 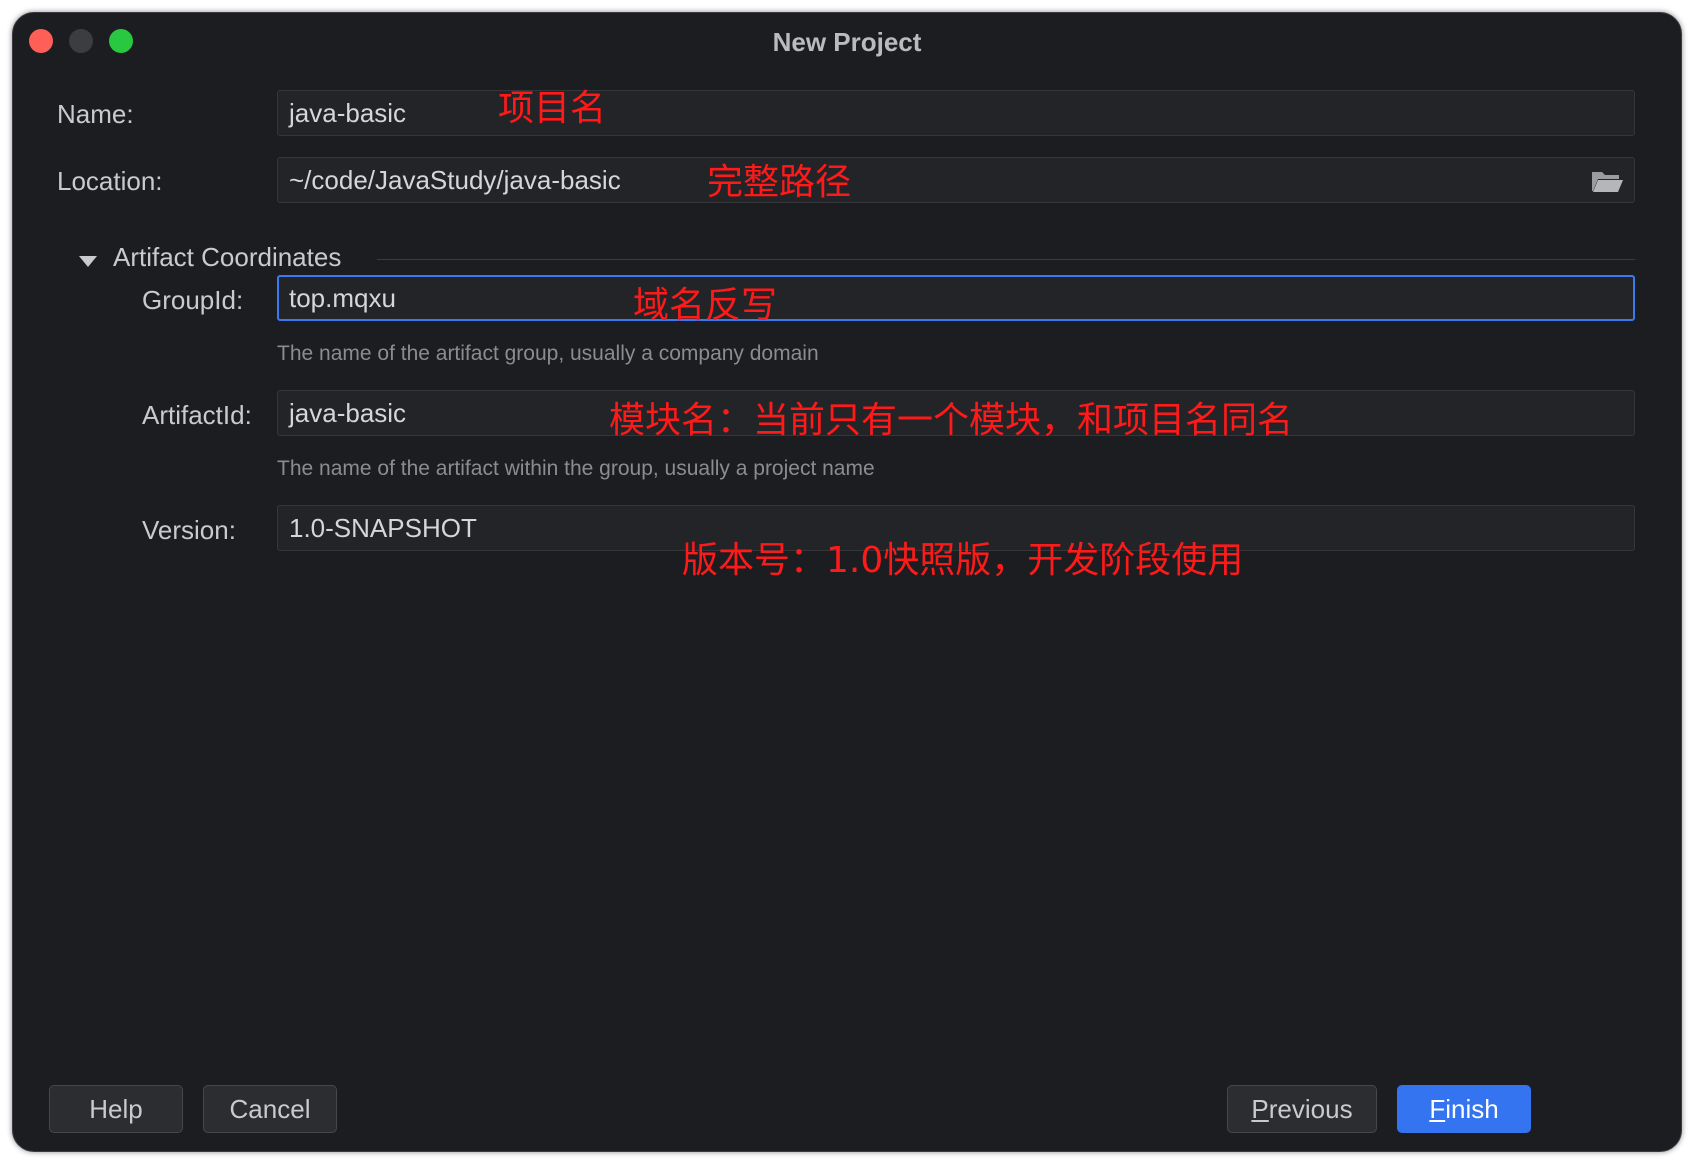 What do you see at coordinates (455, 180) in the screenshot?
I see `location-input-value: ~/code/JavaStudy/java-basic` at bounding box center [455, 180].